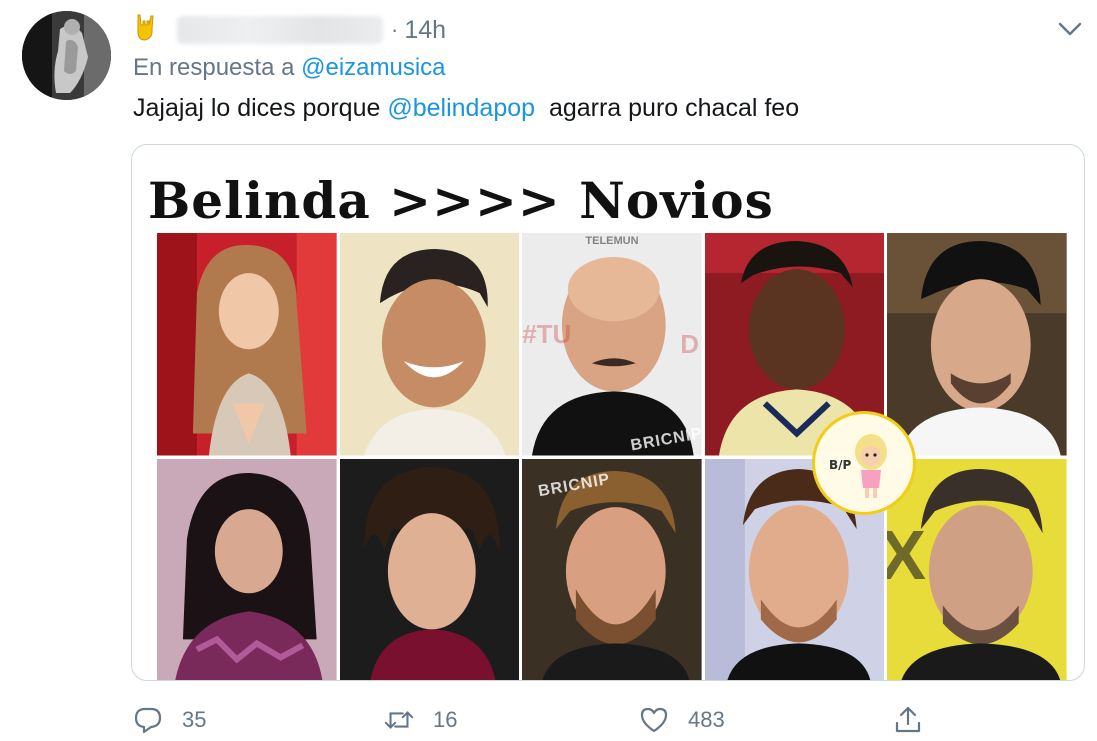 Image resolution: width=1097 pixels, height=741 pixels. I want to click on reply-prefix: En respuesta a, so click(217, 67).